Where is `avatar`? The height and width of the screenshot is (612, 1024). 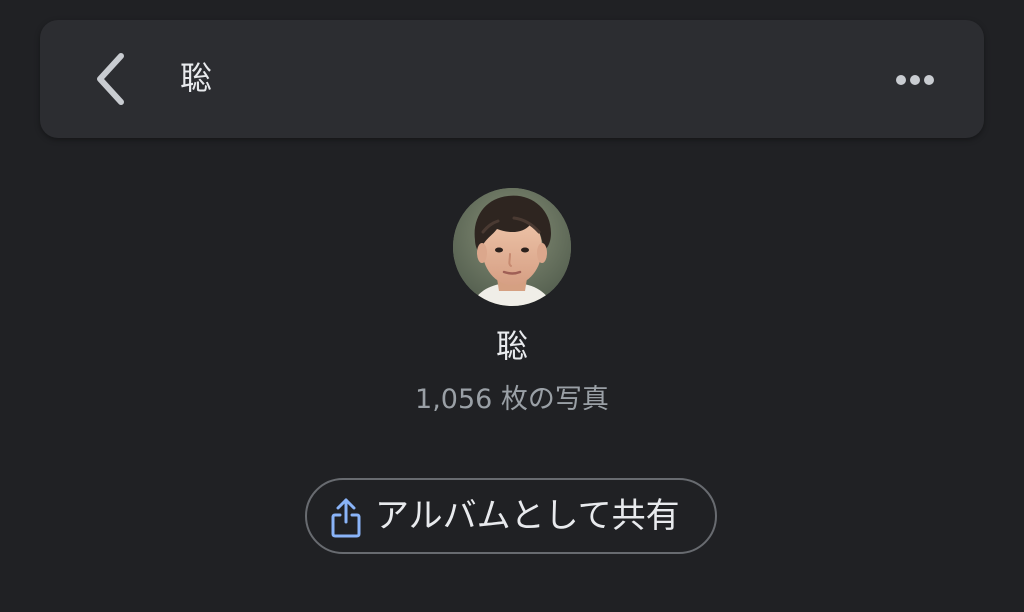 avatar is located at coordinates (512, 247).